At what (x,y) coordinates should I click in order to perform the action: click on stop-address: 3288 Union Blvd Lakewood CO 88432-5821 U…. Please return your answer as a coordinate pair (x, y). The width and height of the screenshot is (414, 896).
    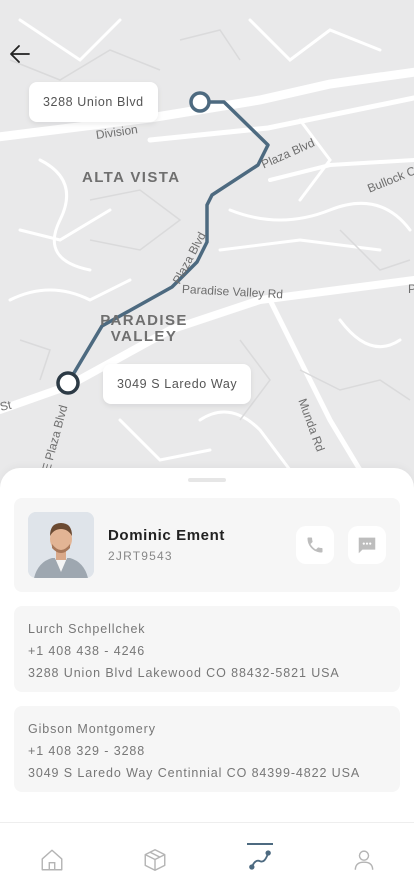
    Looking at the image, I should click on (184, 673).